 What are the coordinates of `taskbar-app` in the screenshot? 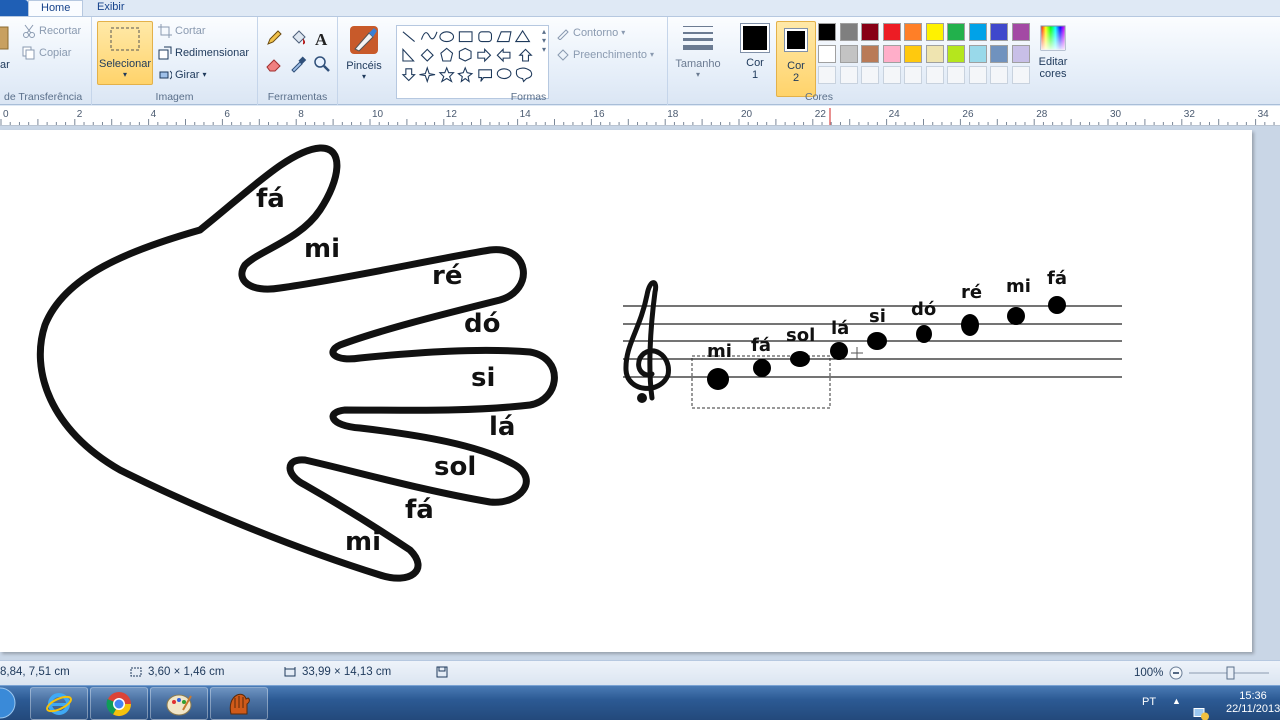 It's located at (239, 703).